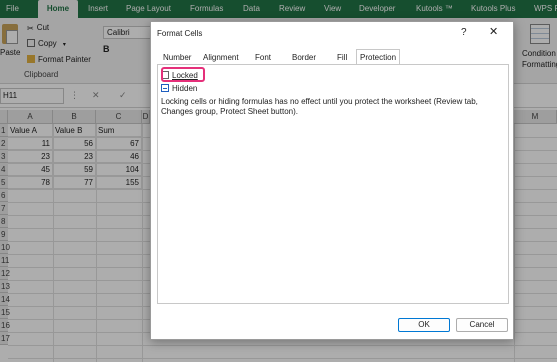 The width and height of the screenshot is (557, 362). I want to click on locked-checkbox-row: Locked, so click(183, 74).